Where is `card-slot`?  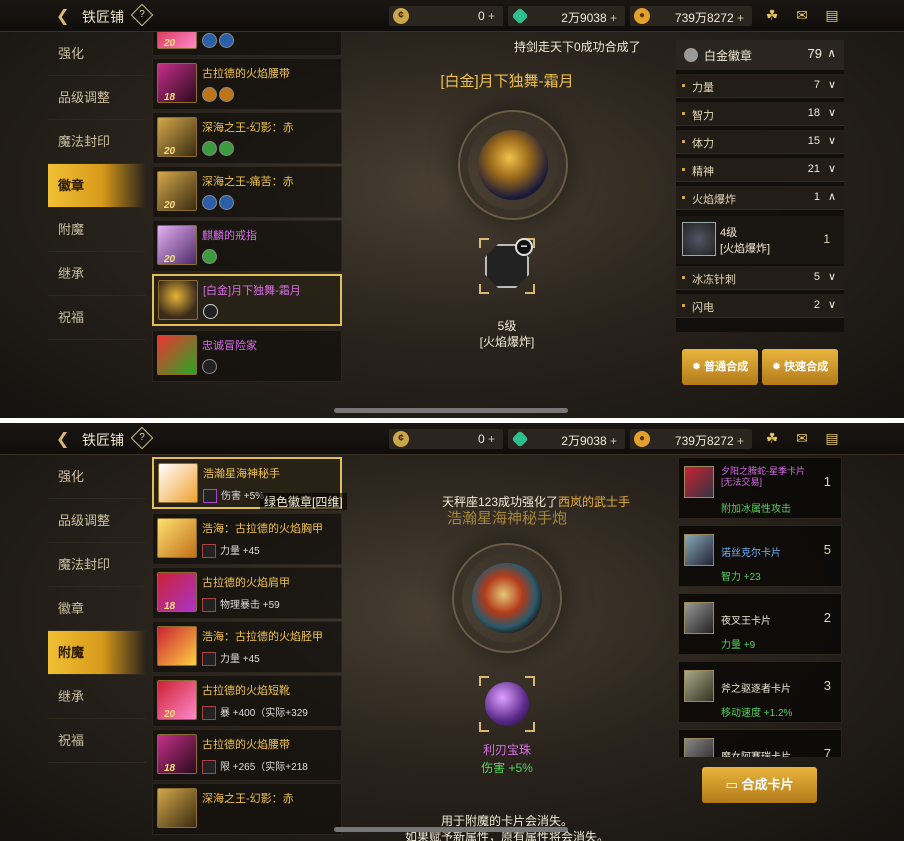
card-slot is located at coordinates (507, 704).